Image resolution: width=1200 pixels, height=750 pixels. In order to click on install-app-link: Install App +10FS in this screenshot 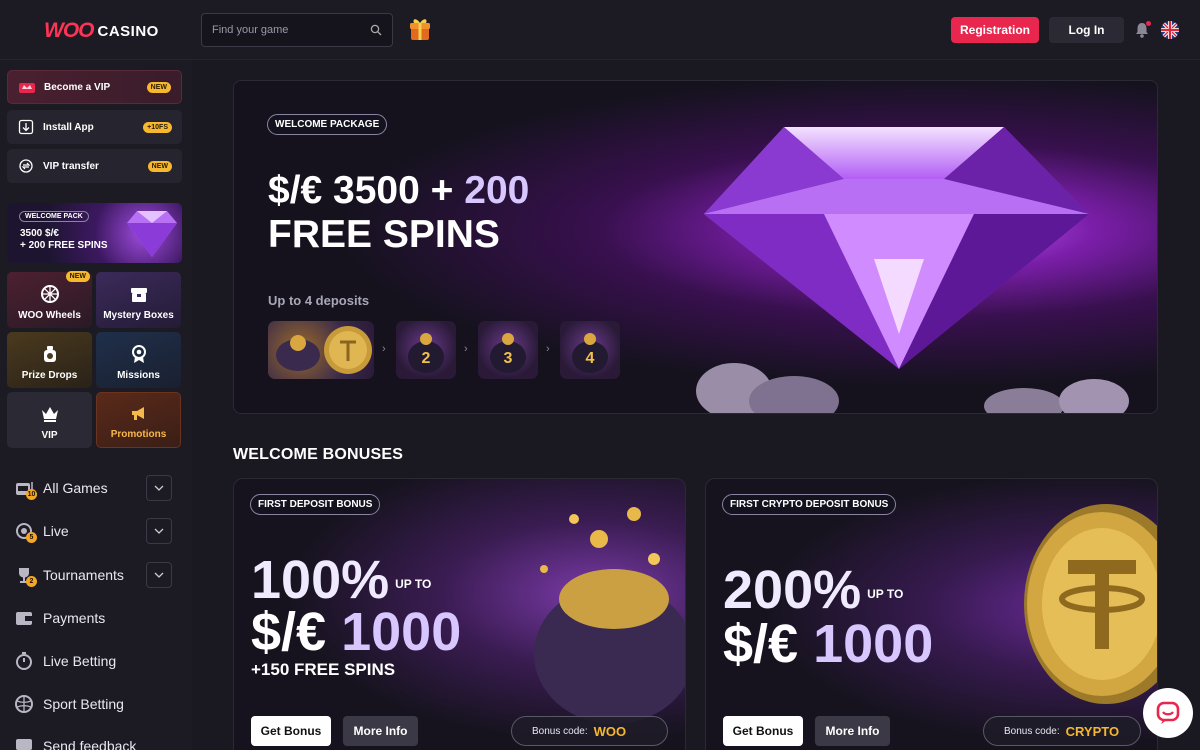, I will do `click(94, 127)`.